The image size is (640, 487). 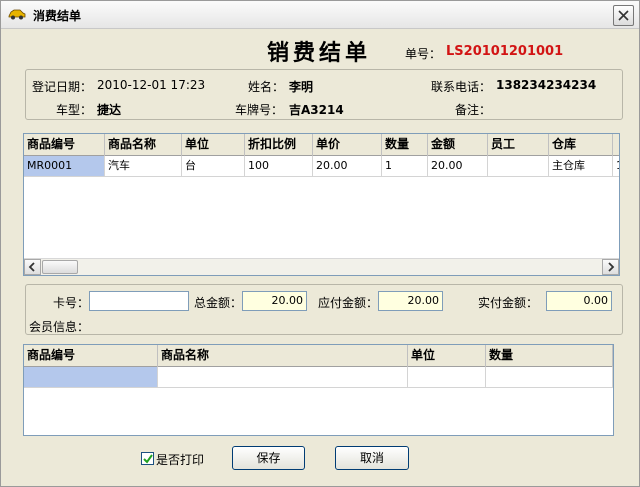 I want to click on name-value: 李明, so click(x=301, y=87).